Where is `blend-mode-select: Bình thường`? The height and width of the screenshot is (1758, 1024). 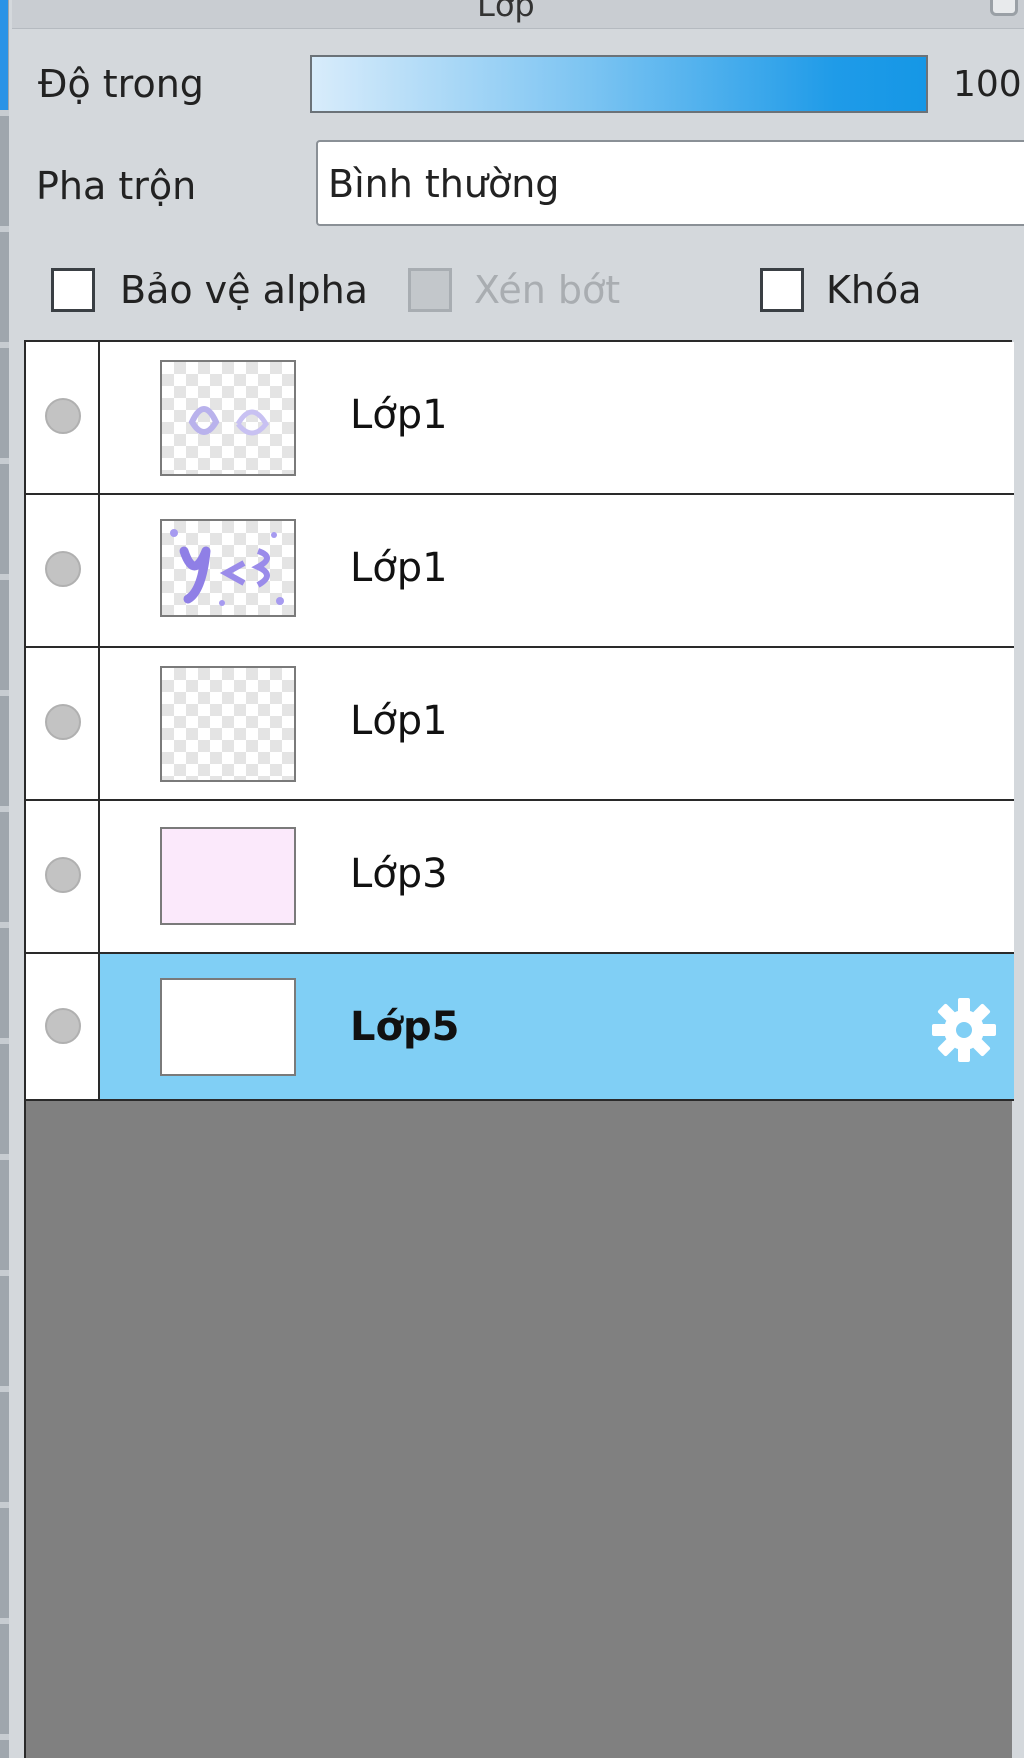
blend-mode-select: Bình thường is located at coordinates (670, 183).